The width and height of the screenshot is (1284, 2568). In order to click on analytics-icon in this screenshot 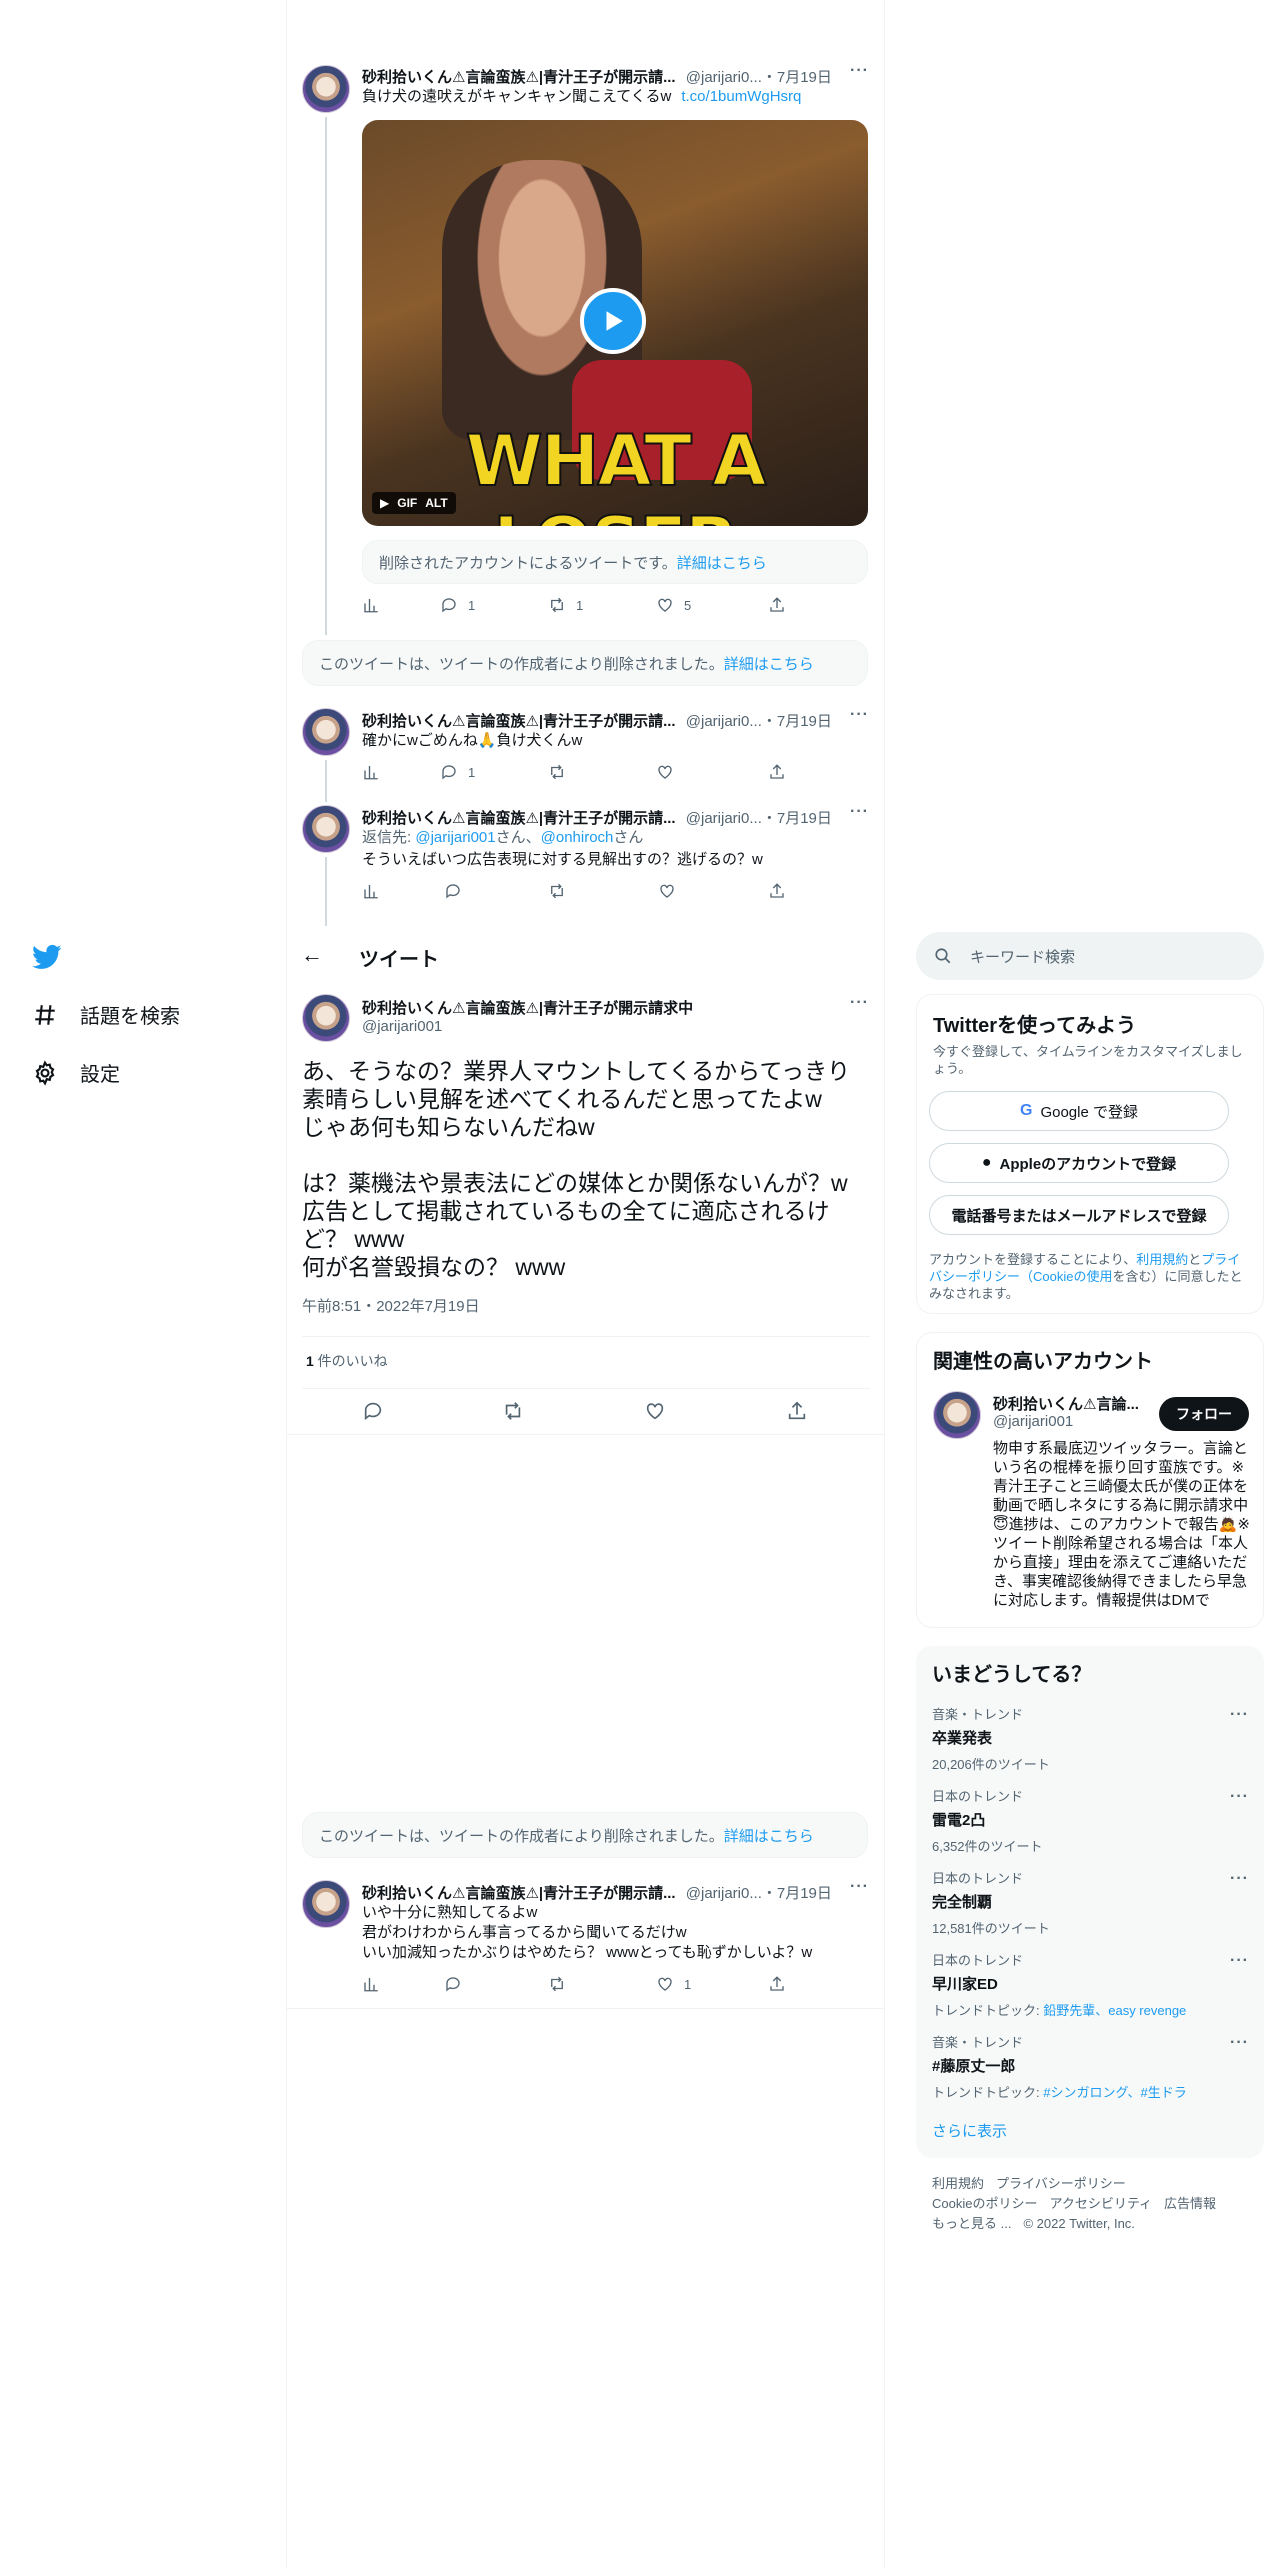, I will do `click(371, 773)`.